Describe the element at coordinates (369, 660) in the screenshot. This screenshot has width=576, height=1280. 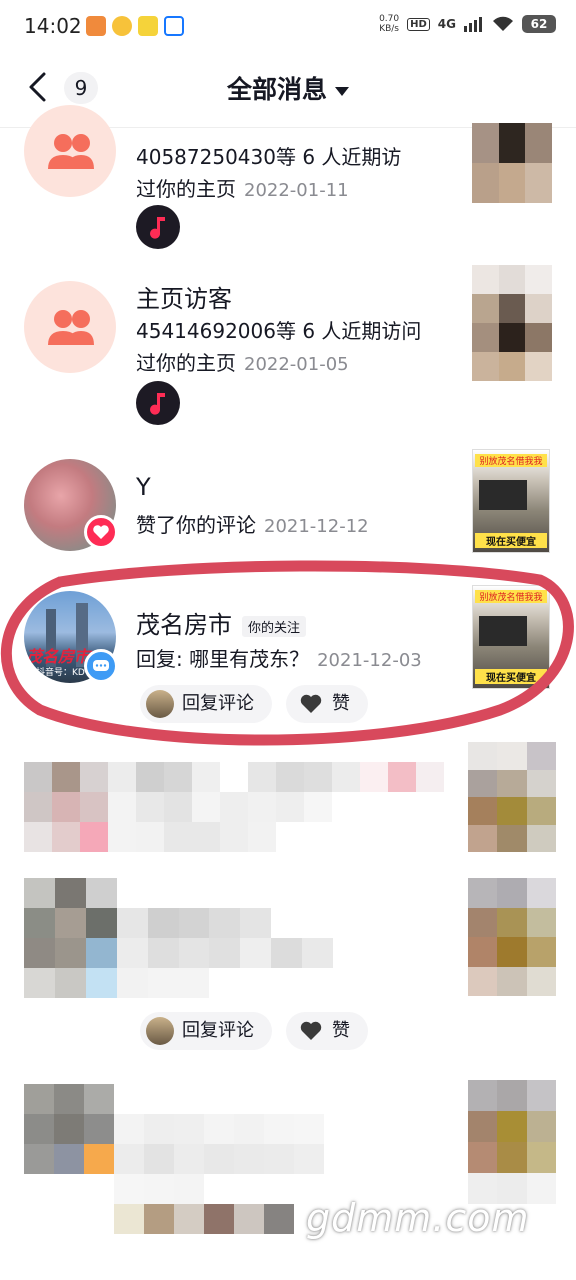
I see `timestamp: 2021-12-03` at that location.